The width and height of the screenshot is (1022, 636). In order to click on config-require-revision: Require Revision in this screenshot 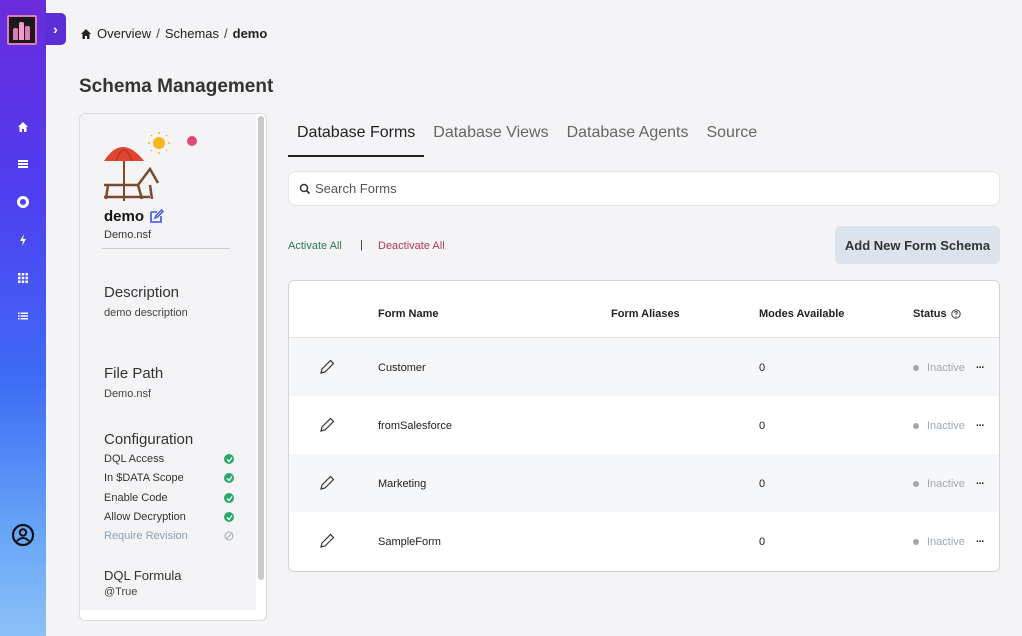, I will do `click(169, 536)`.